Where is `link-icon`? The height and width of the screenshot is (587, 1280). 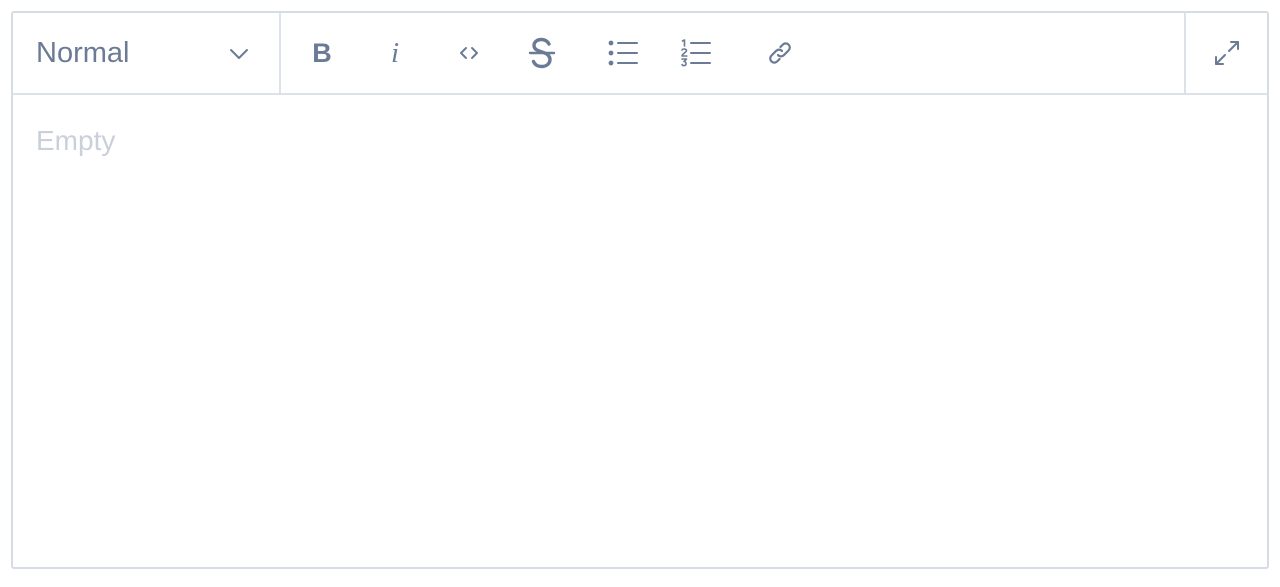 link-icon is located at coordinates (780, 53).